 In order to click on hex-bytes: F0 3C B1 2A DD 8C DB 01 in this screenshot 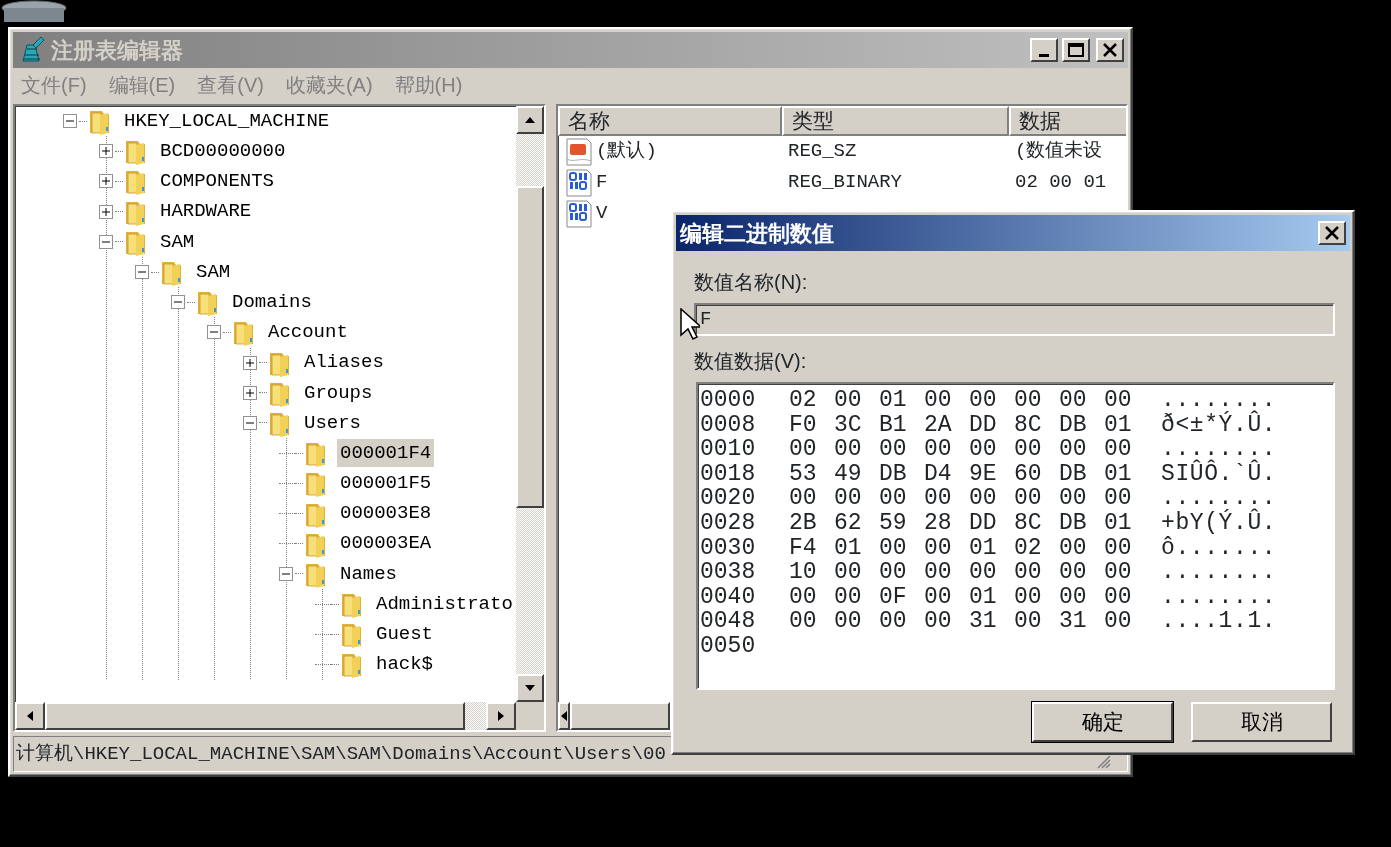, I will do `click(961, 425)`.